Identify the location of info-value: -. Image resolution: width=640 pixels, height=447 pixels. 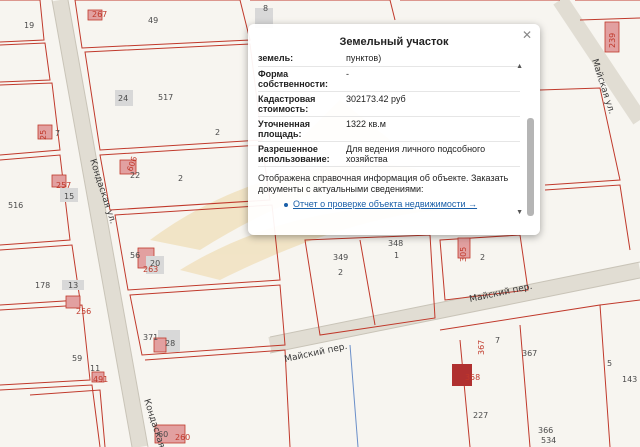
(347, 74).